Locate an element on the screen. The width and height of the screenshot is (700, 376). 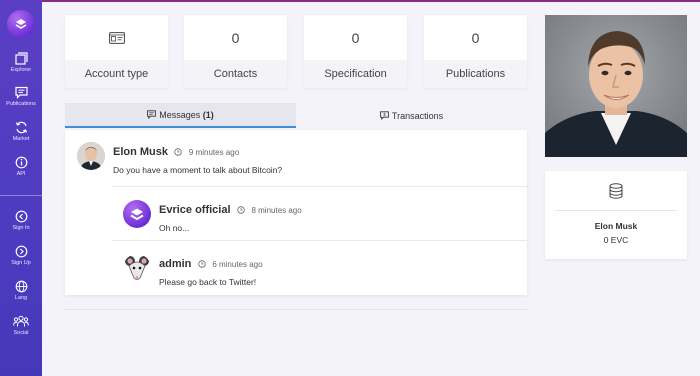
stat-card-specification: 0 Specification is located at coordinates (355, 51).